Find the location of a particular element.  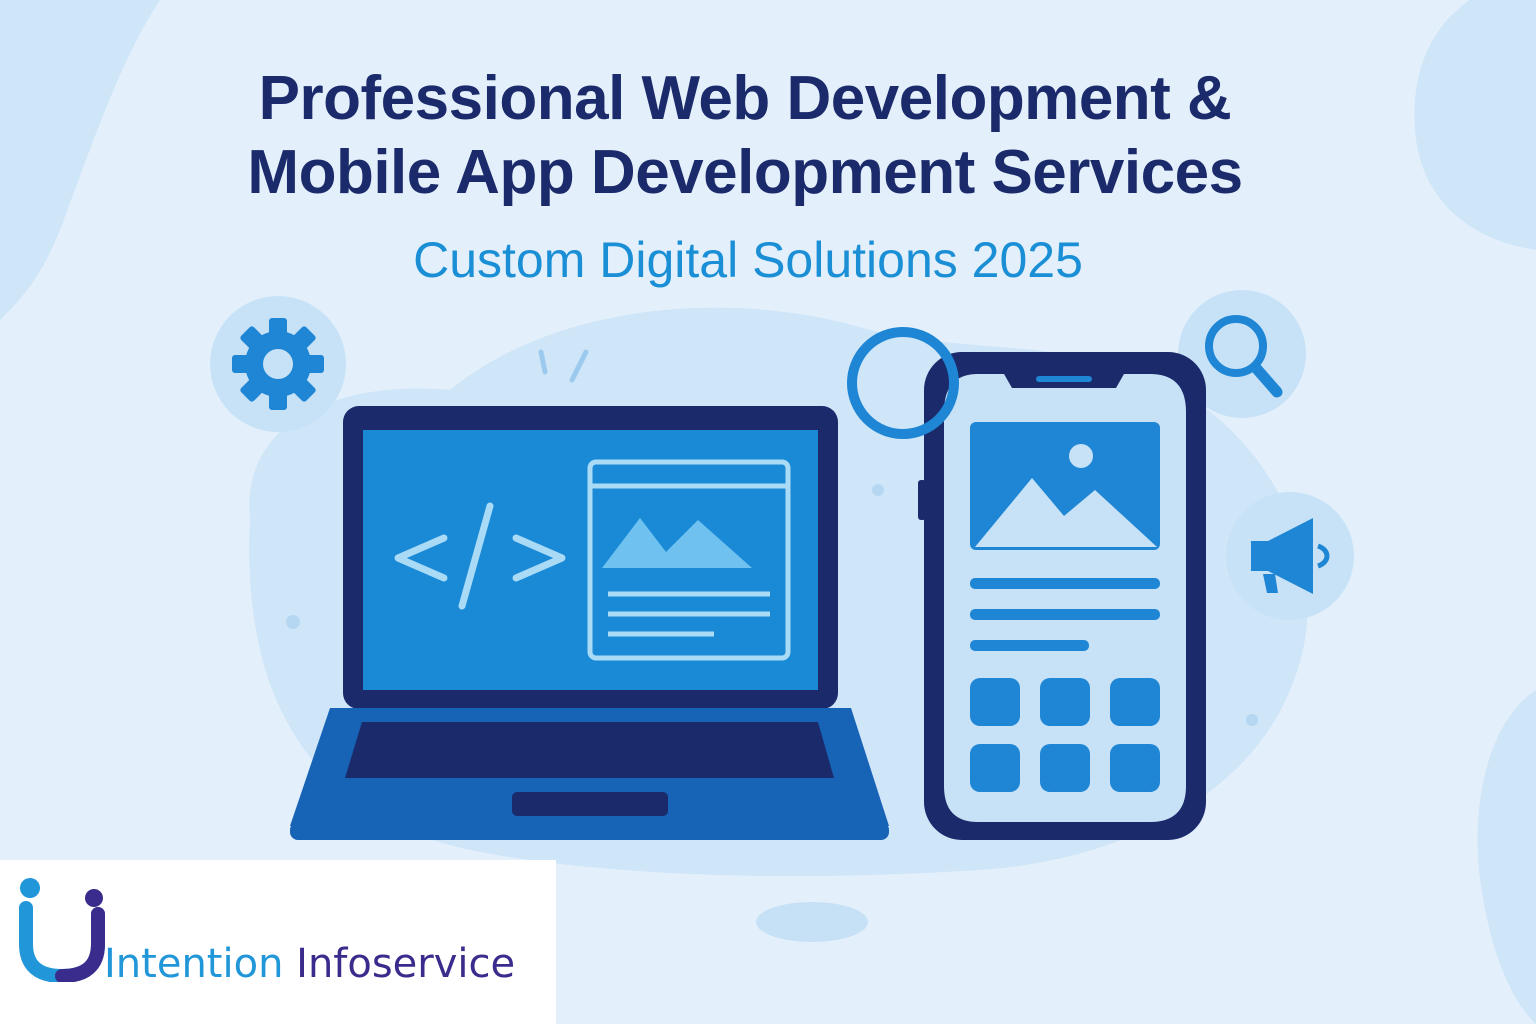

megaphone-icon is located at coordinates (1290, 556).